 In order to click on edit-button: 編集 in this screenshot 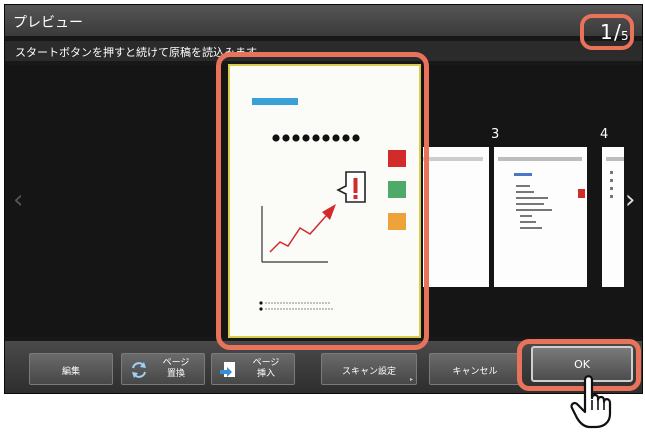, I will do `click(71, 369)`.